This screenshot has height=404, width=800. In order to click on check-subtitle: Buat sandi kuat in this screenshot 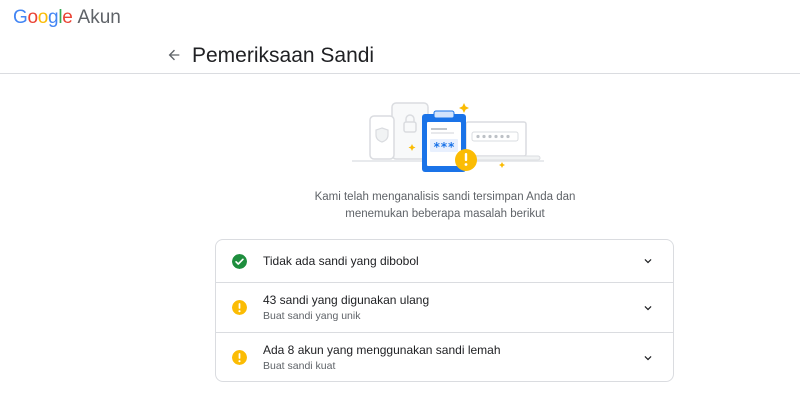, I will do `click(299, 366)`.